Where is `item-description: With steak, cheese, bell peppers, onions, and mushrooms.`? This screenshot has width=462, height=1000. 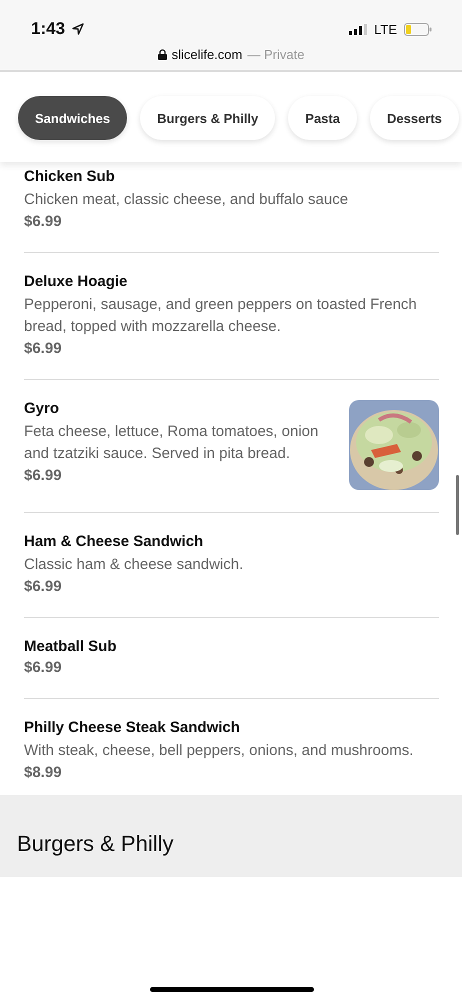 item-description: With steak, cheese, bell peppers, onions, and mushrooms. is located at coordinates (219, 751).